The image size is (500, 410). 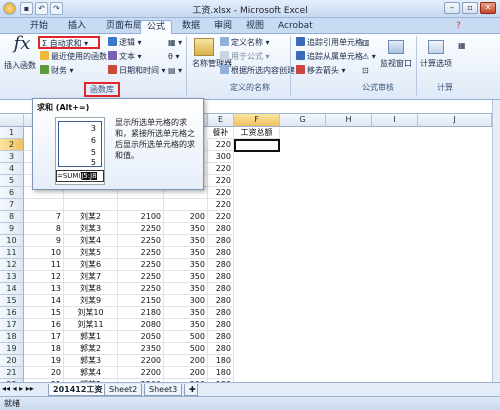 What do you see at coordinates (12, 120) in the screenshot?
I see `select-all-corner` at bounding box center [12, 120].